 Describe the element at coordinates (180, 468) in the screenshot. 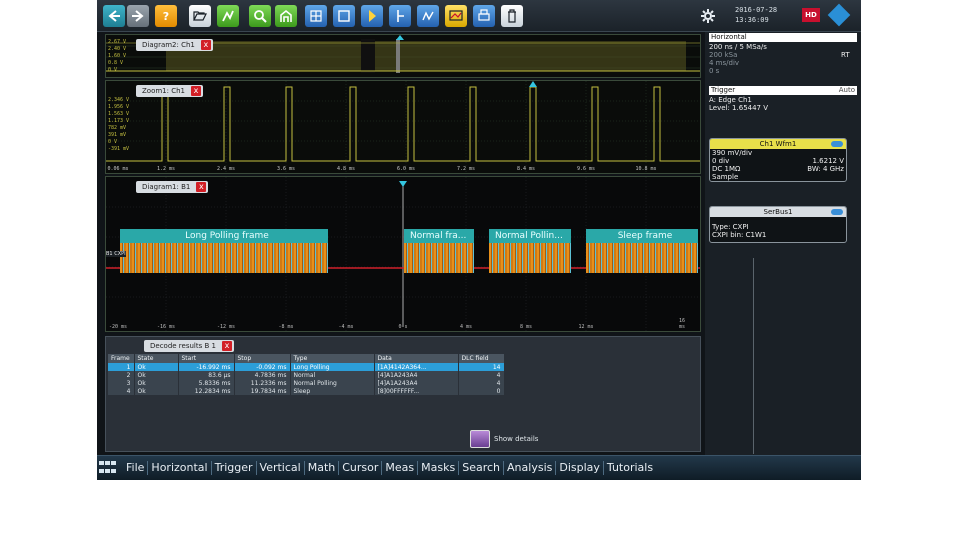

I see `menu-horizontal: Horizontal` at that location.